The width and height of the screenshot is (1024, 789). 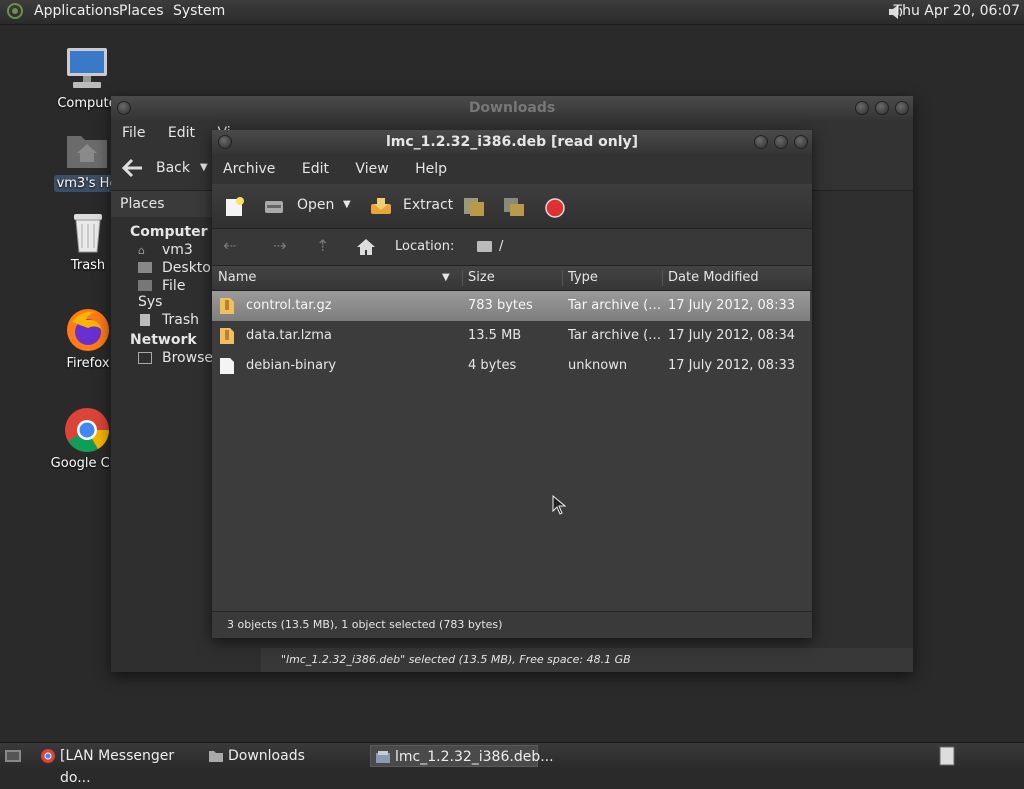 I want to click on show-desktop-icon, so click(x=13, y=756).